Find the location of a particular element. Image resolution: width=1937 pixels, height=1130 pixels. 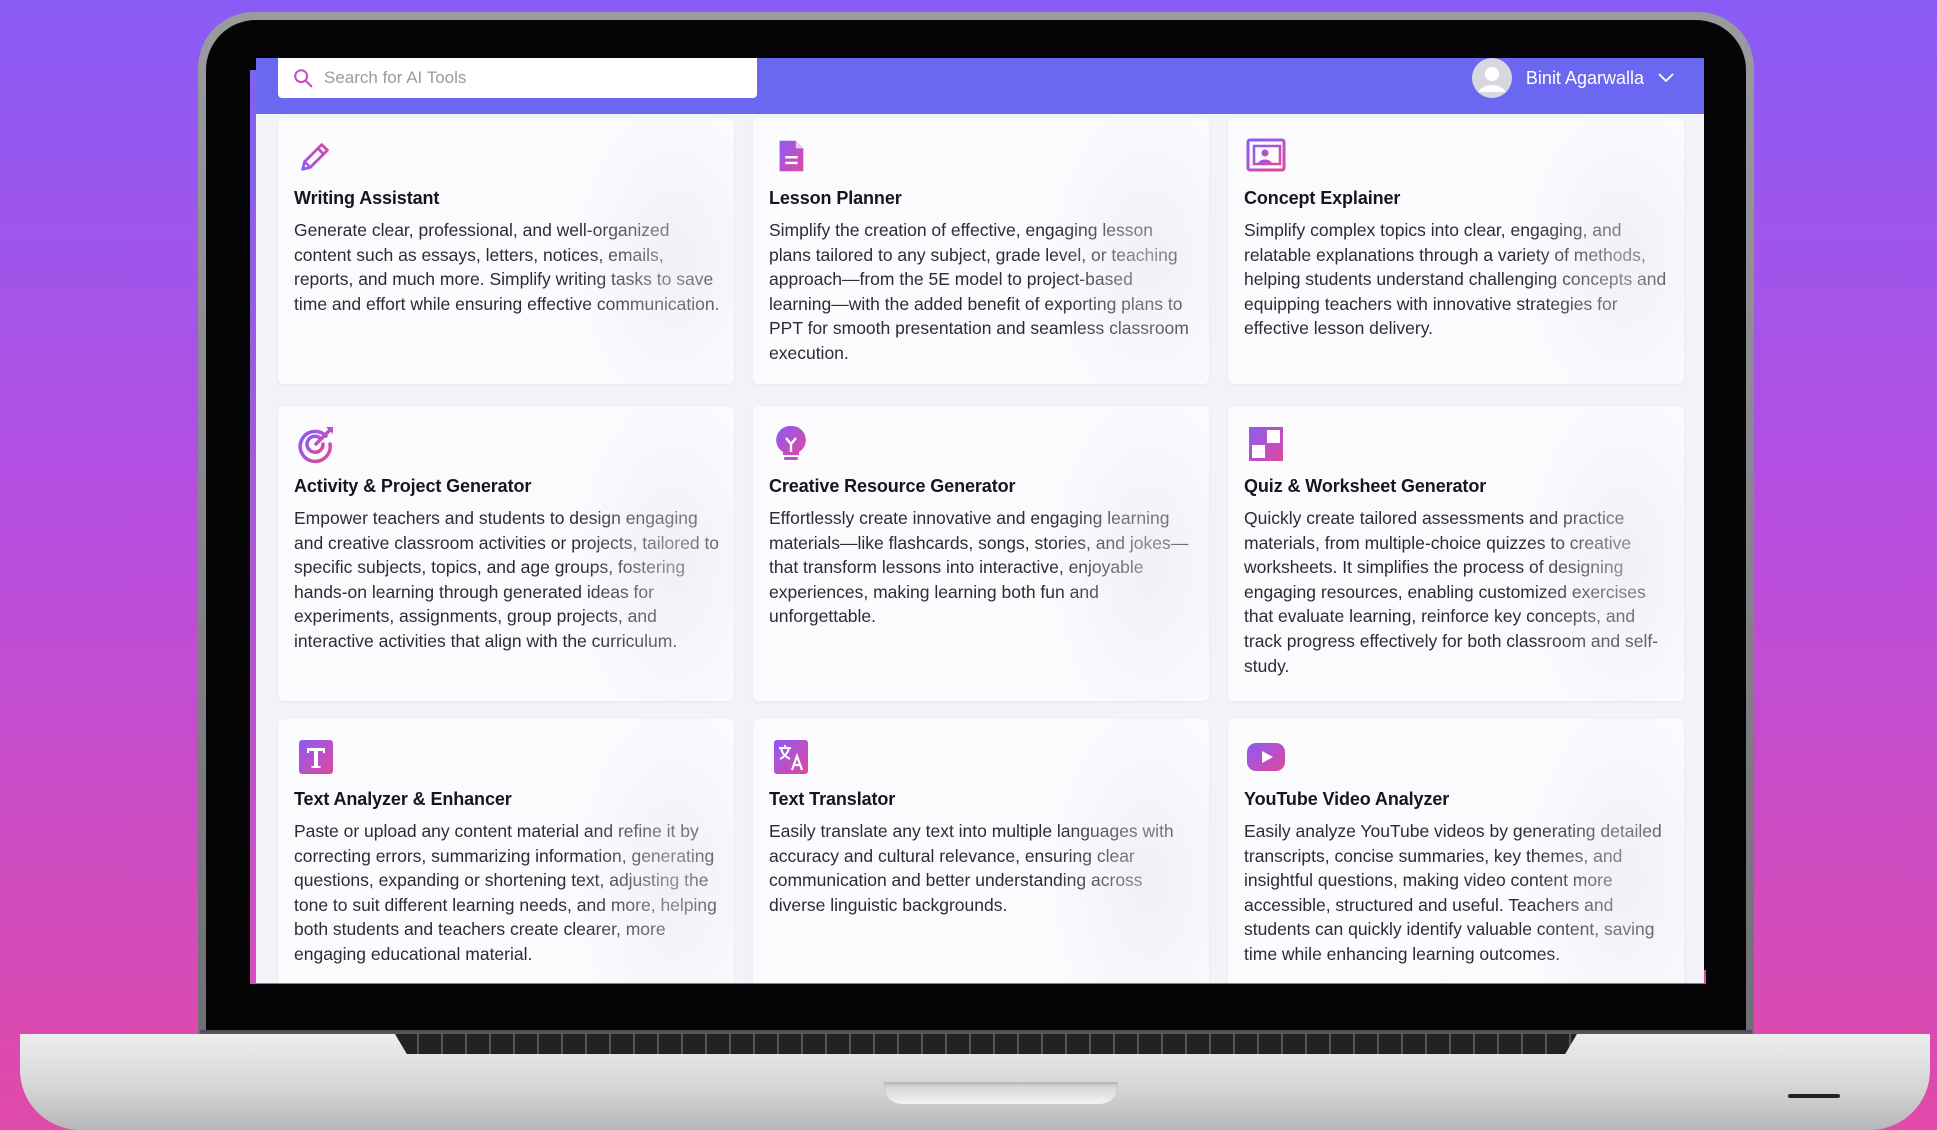

laptop-indicator is located at coordinates (1814, 1096).